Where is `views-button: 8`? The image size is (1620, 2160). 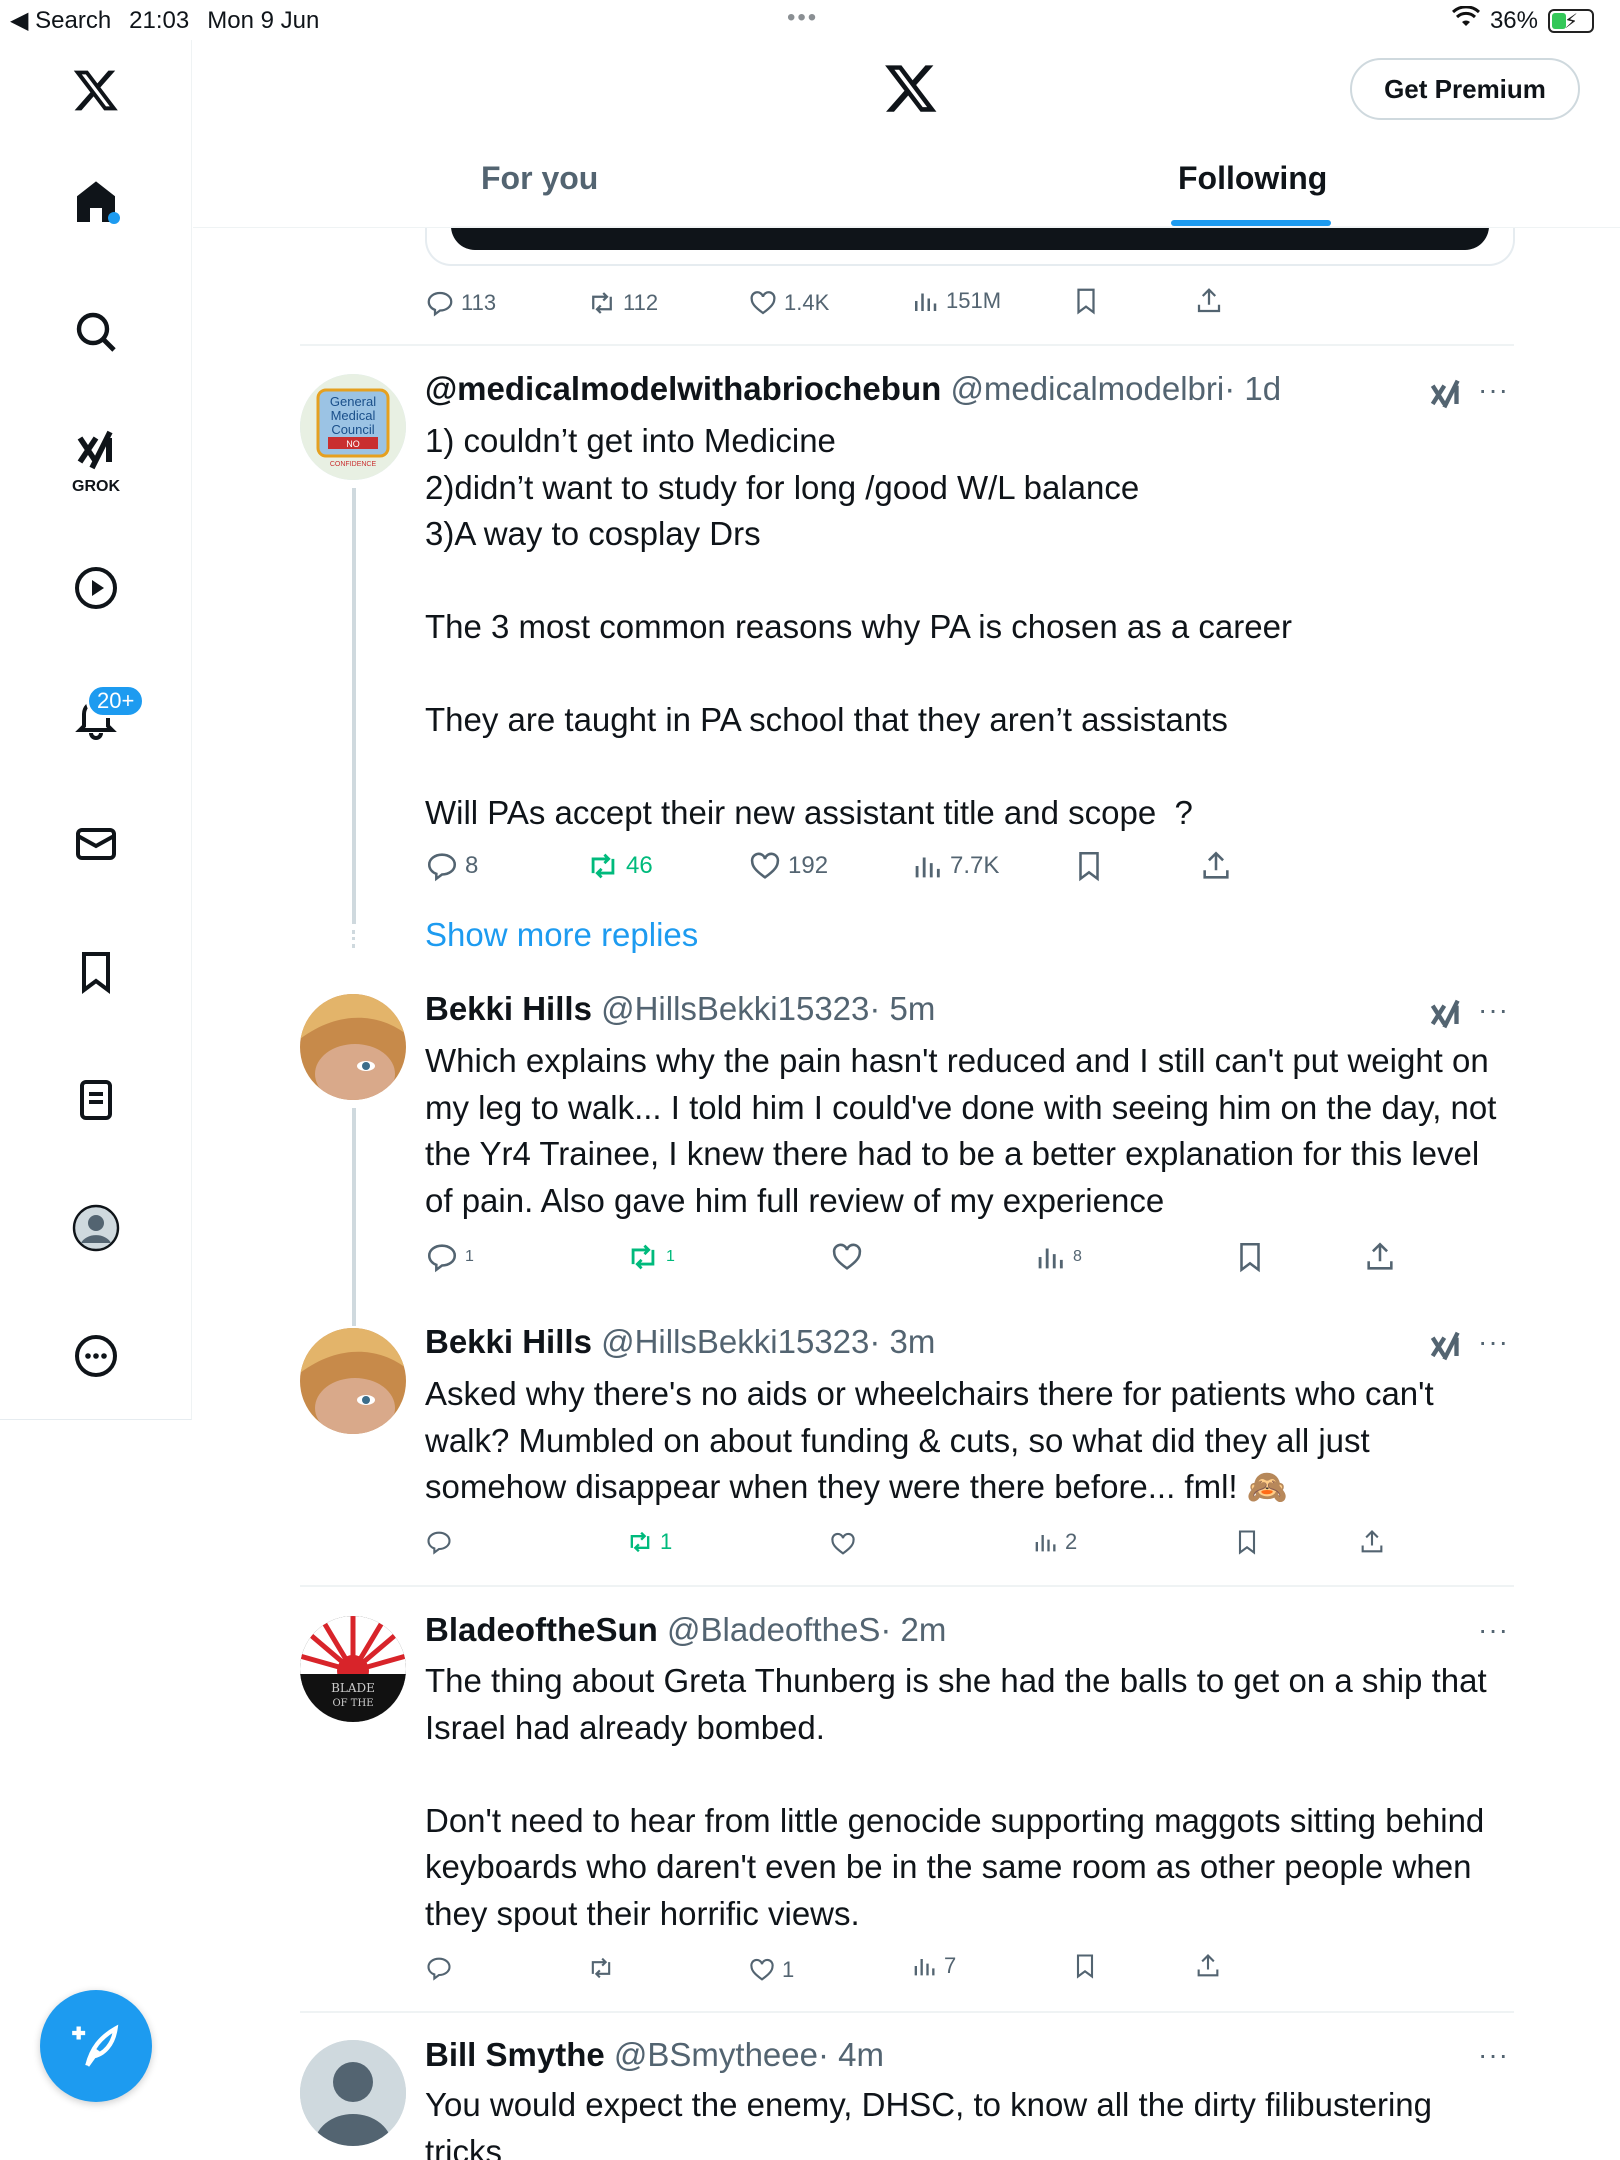 views-button: 8 is located at coordinates (1057, 1257).